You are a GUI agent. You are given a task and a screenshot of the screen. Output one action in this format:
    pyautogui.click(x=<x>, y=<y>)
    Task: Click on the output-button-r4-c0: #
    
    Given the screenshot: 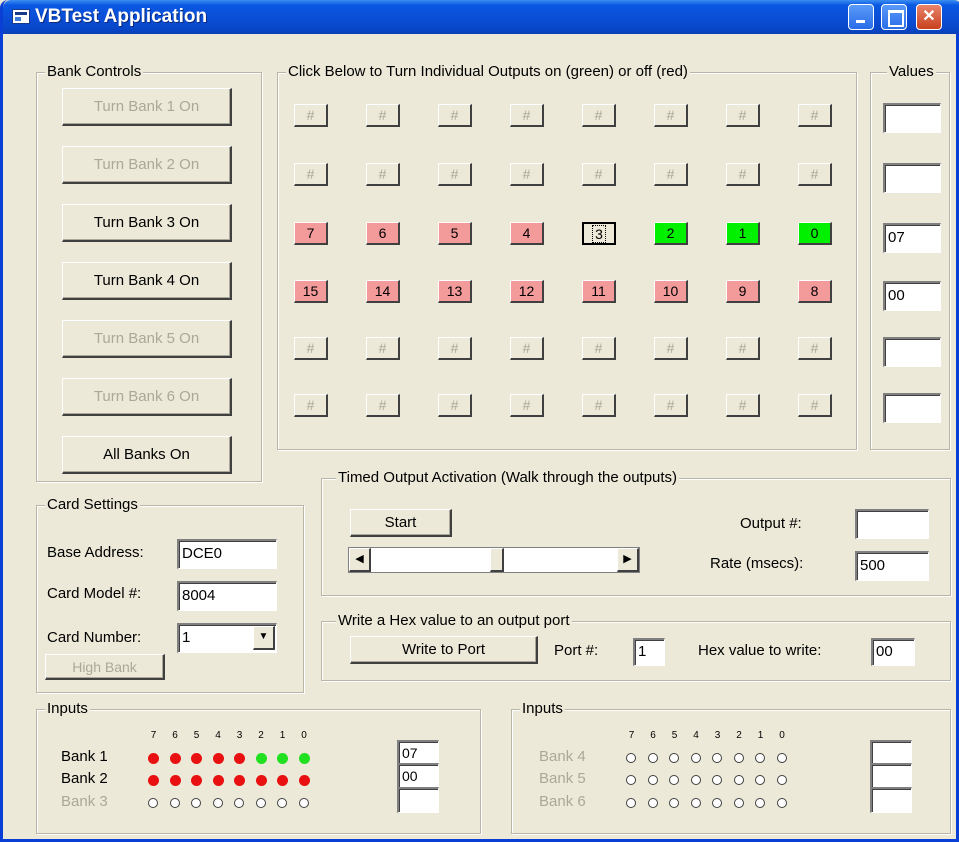 What is the action you would take?
    pyautogui.click(x=311, y=348)
    